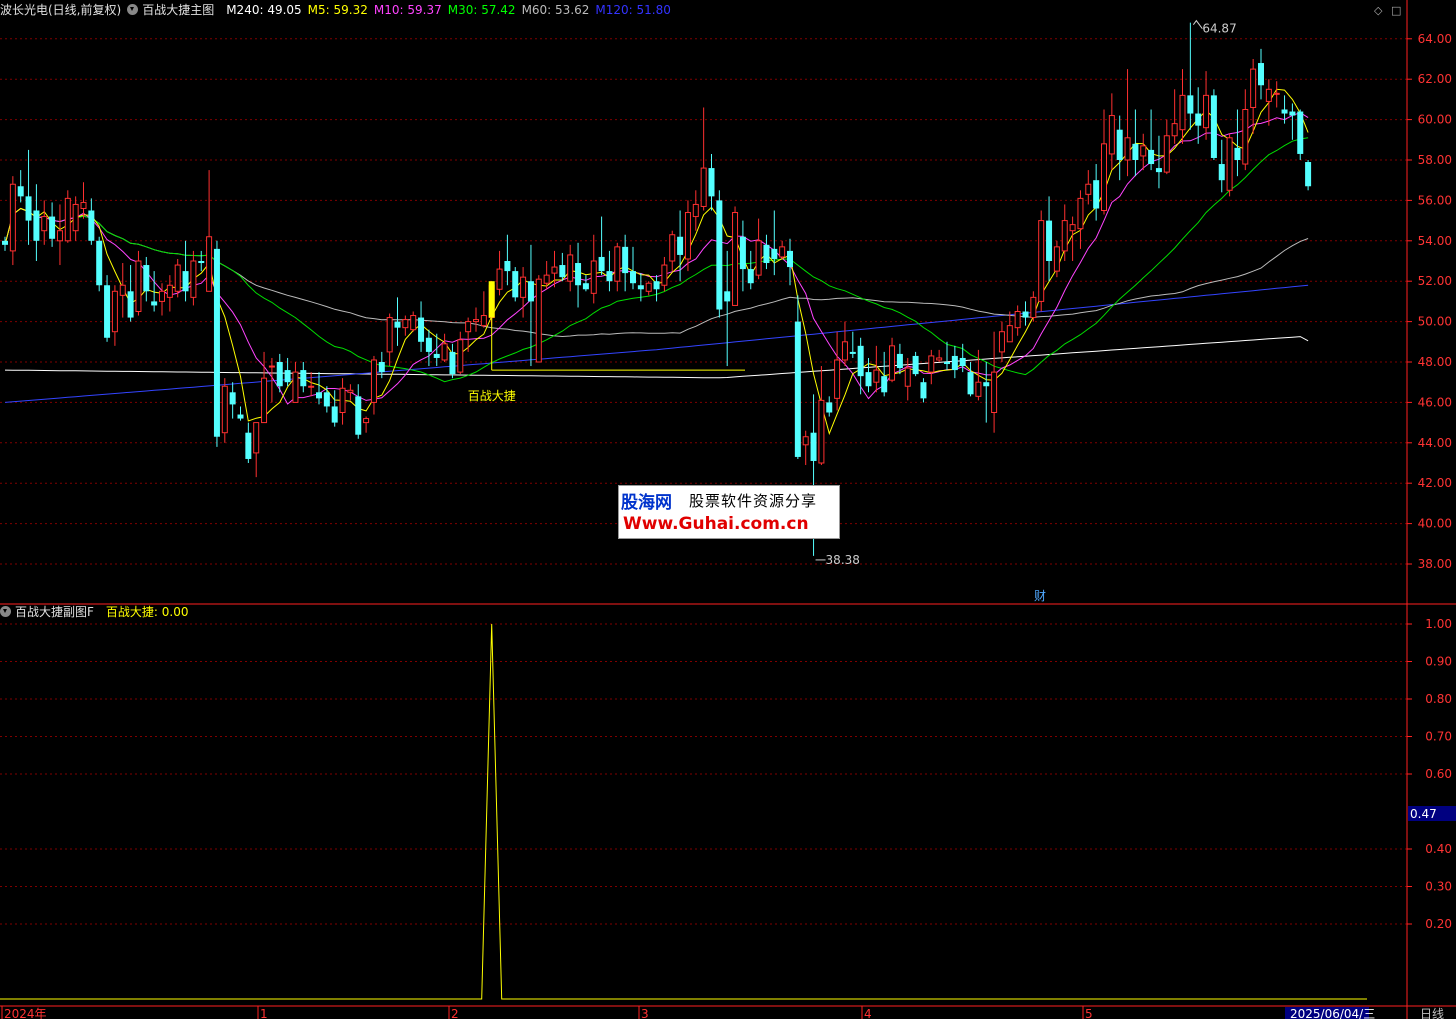 The height and width of the screenshot is (1019, 1456). I want to click on sub-indicator-name: 百战大捷副图F, so click(54, 612).